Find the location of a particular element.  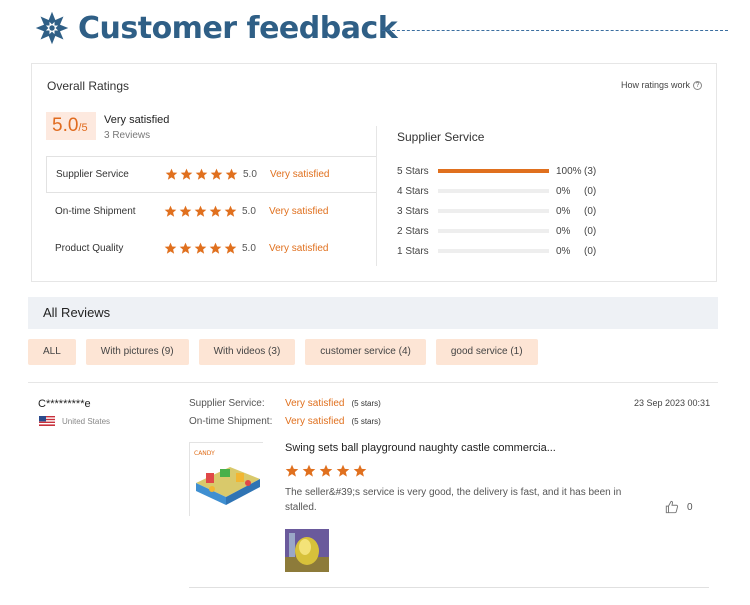

page-title: Customer feedback is located at coordinates (238, 28).